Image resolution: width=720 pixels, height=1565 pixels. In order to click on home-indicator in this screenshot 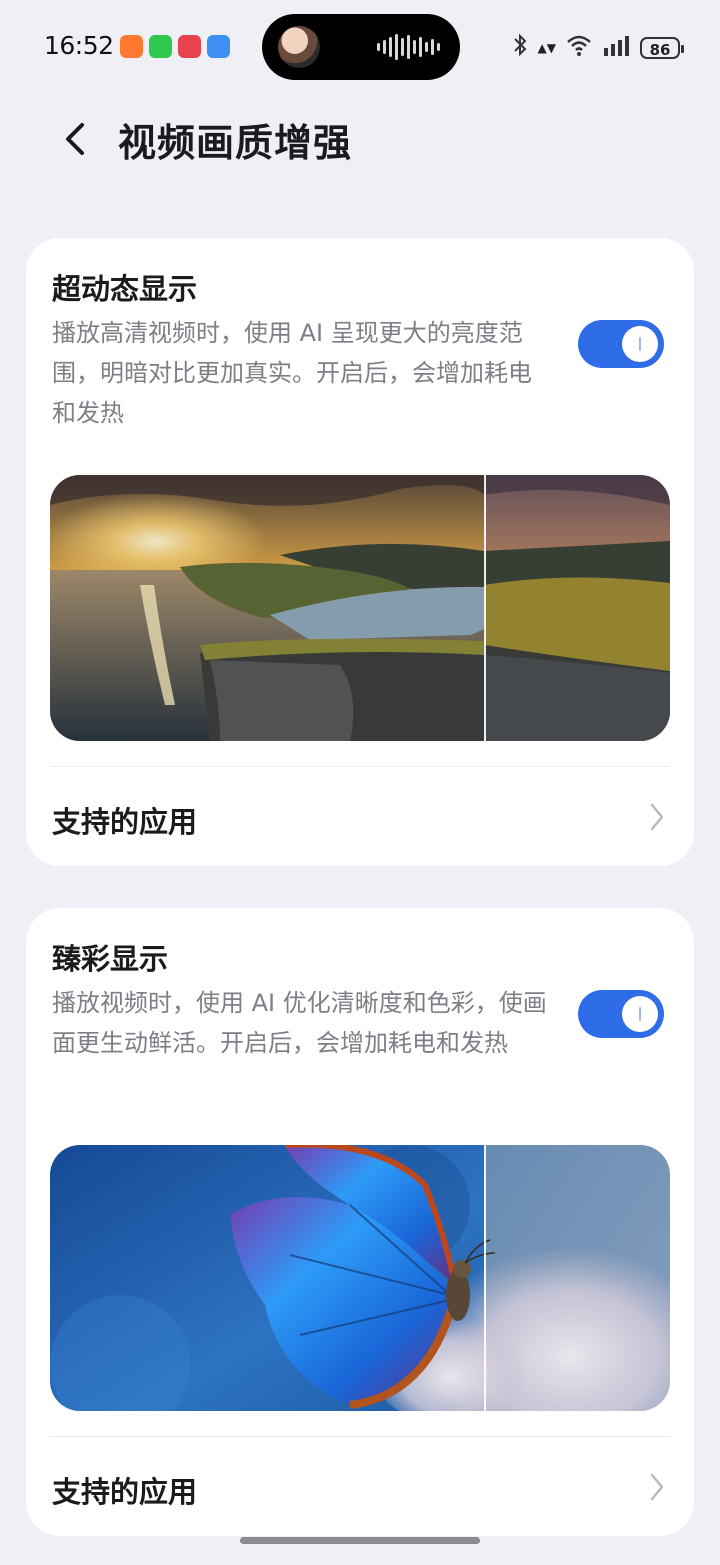, I will do `click(360, 1540)`.